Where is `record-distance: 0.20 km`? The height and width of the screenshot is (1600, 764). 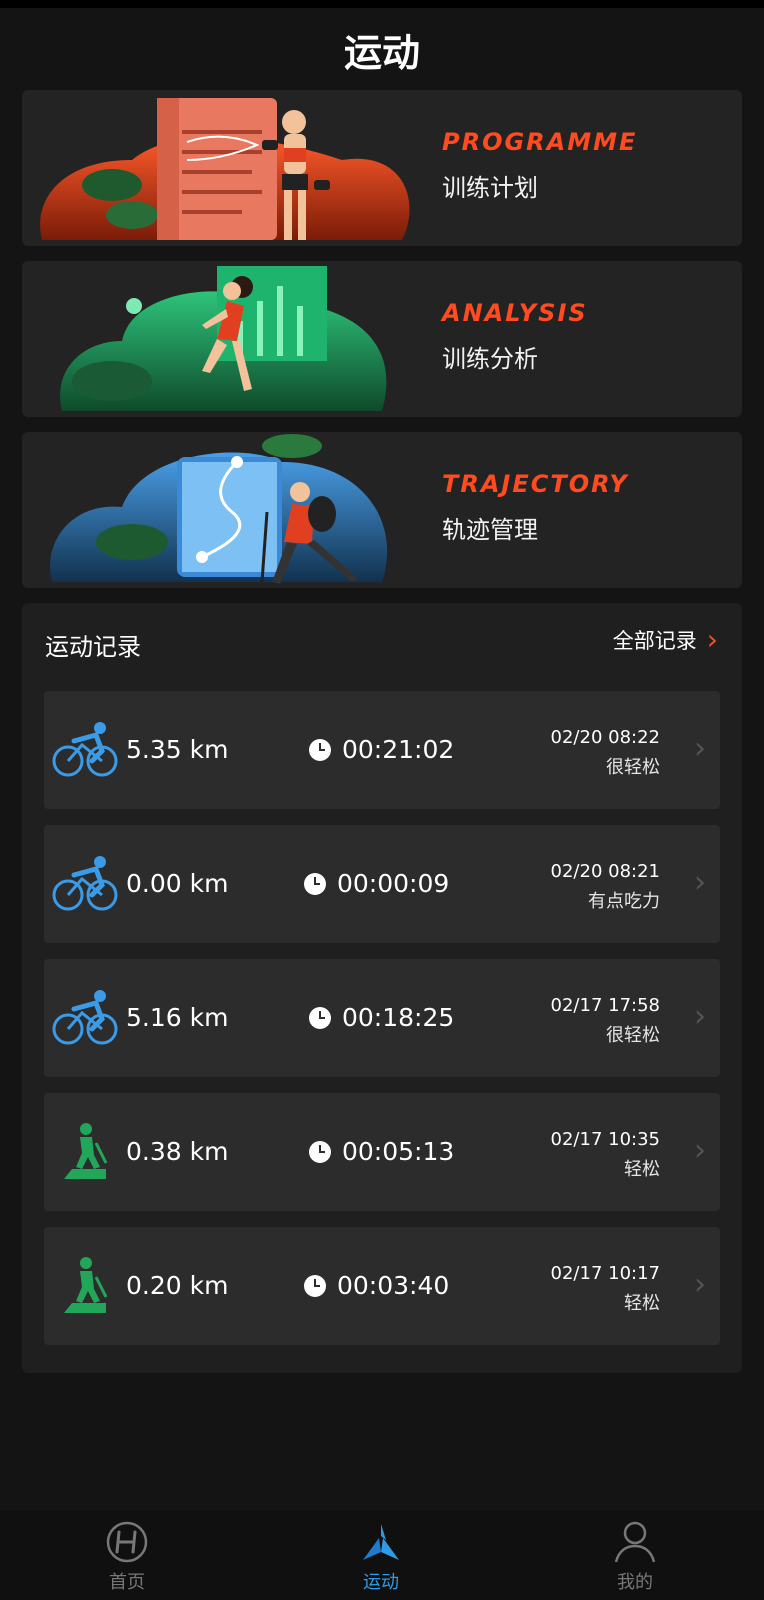 record-distance: 0.20 km is located at coordinates (177, 1285).